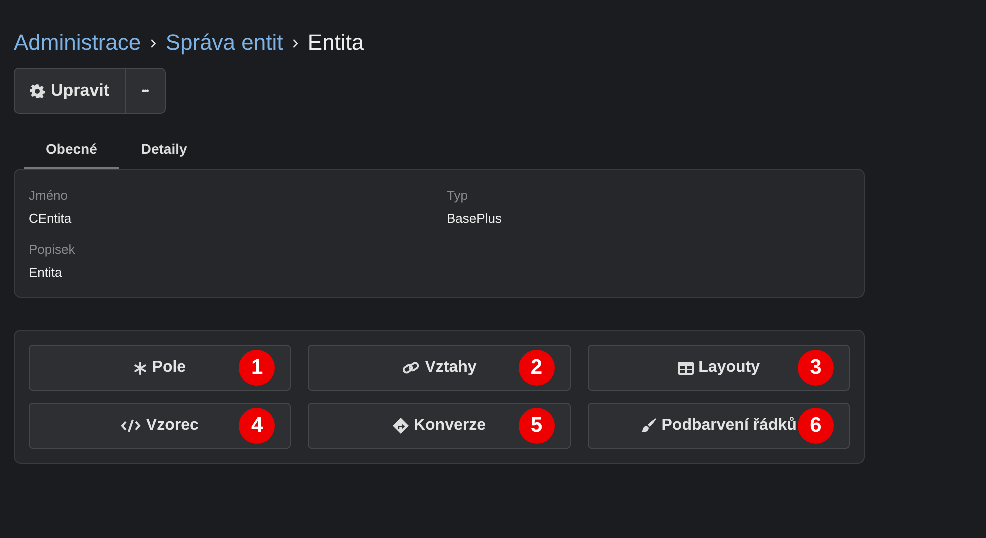 Image resolution: width=986 pixels, height=538 pixels. Describe the element at coordinates (475, 218) in the screenshot. I see `field-value: BasePlus` at that location.